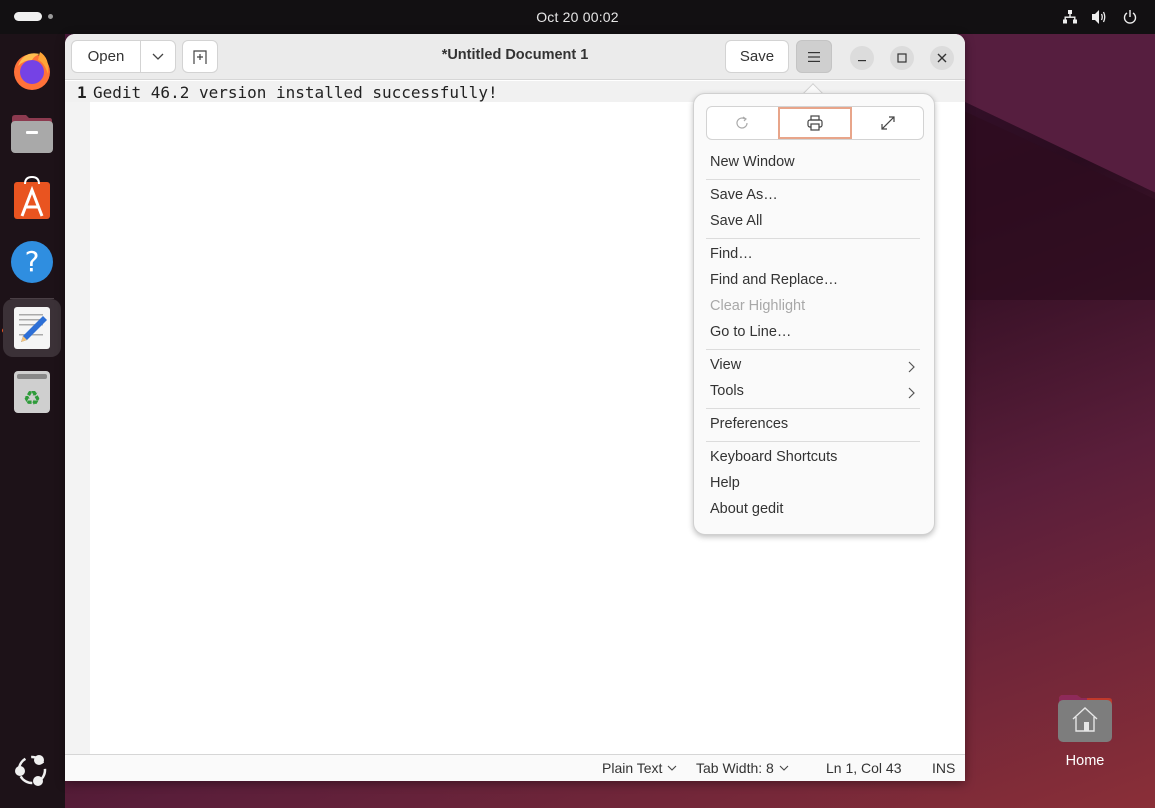 This screenshot has width=1155, height=808. I want to click on home-folder-icon, so click(1085, 718).